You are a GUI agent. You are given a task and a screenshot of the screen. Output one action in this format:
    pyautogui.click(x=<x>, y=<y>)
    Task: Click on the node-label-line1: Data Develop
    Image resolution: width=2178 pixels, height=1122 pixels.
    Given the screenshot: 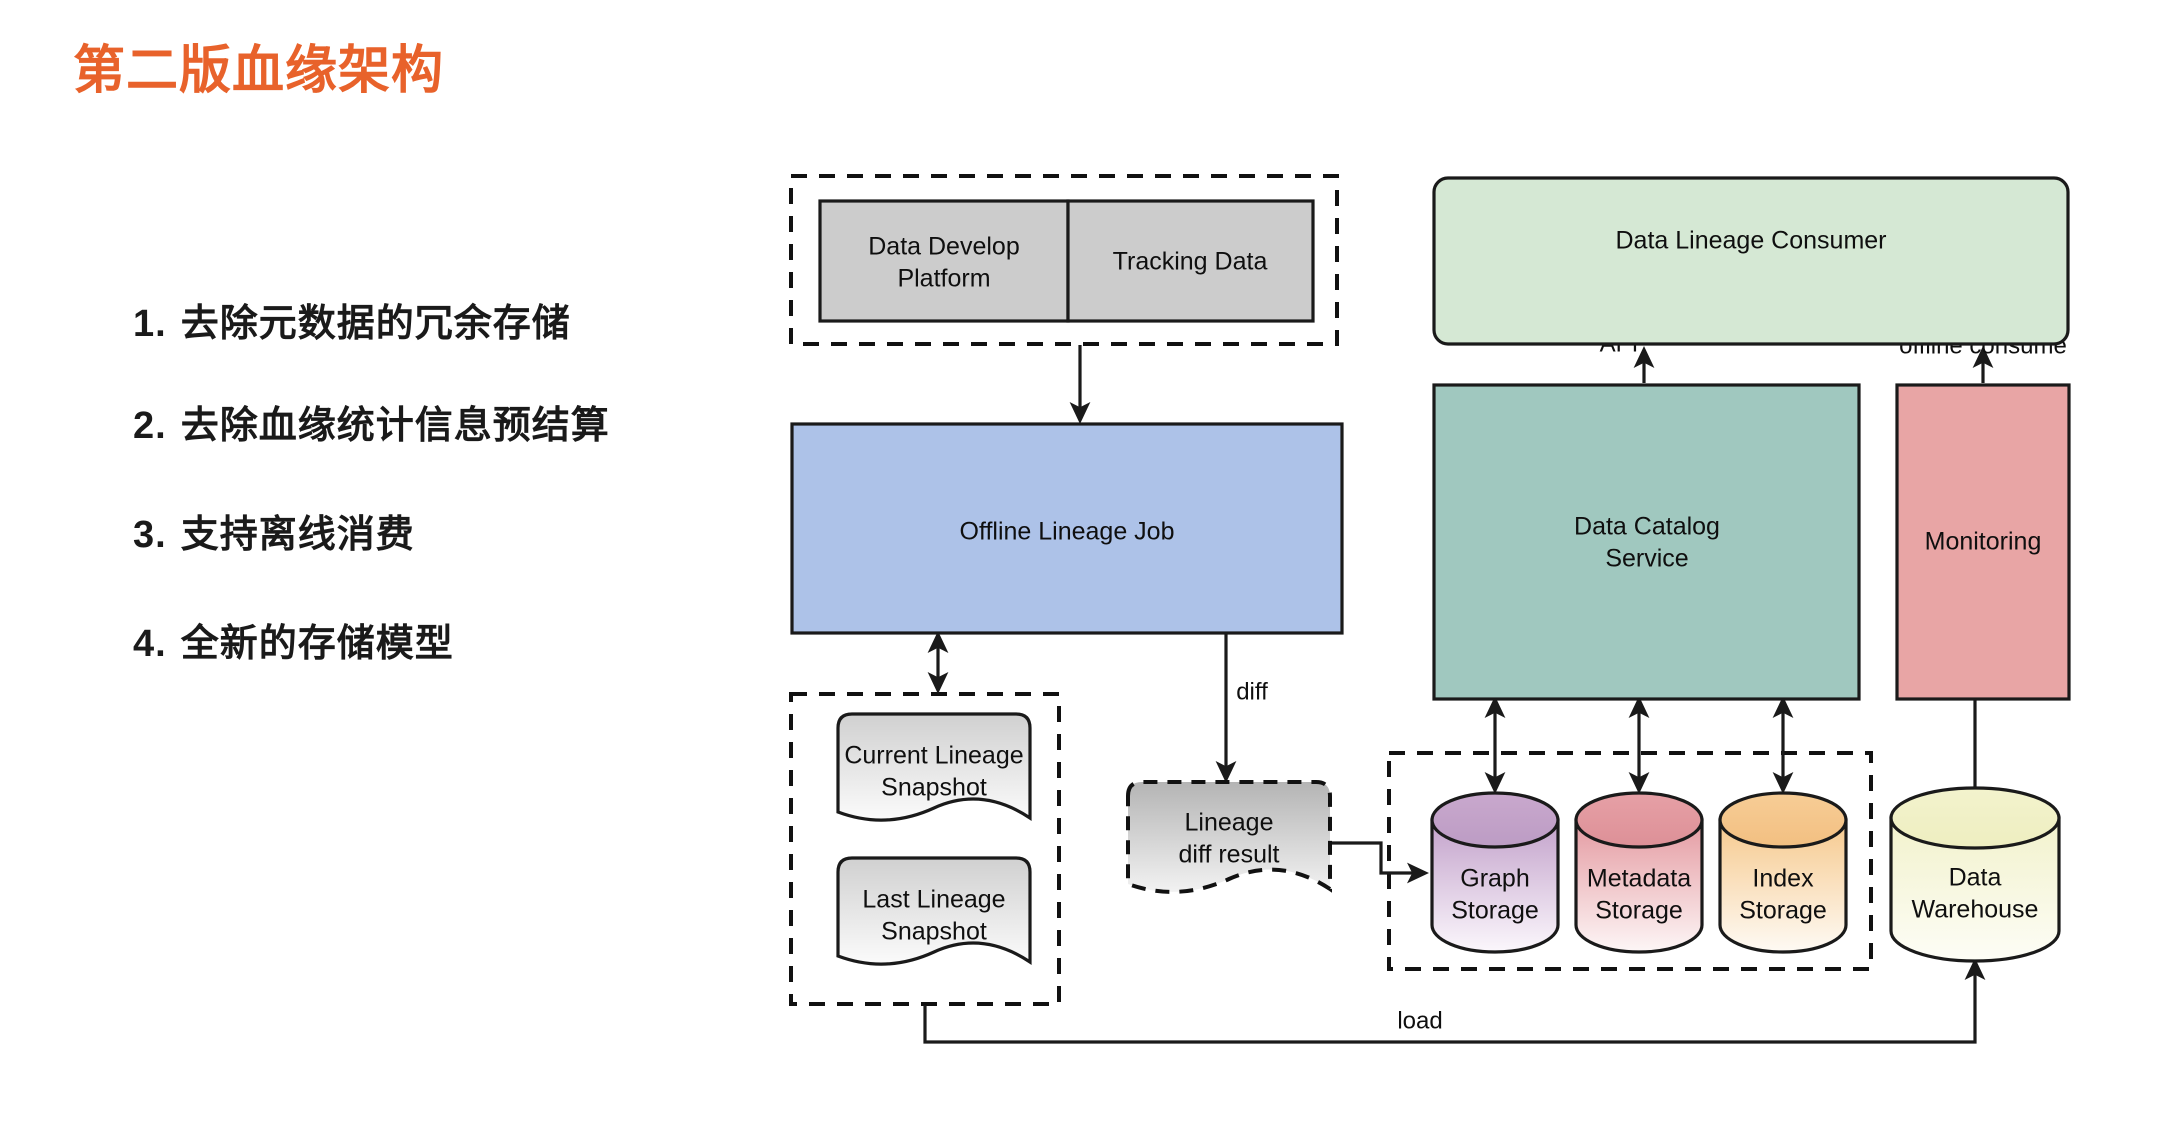 What is the action you would take?
    pyautogui.click(x=943, y=247)
    